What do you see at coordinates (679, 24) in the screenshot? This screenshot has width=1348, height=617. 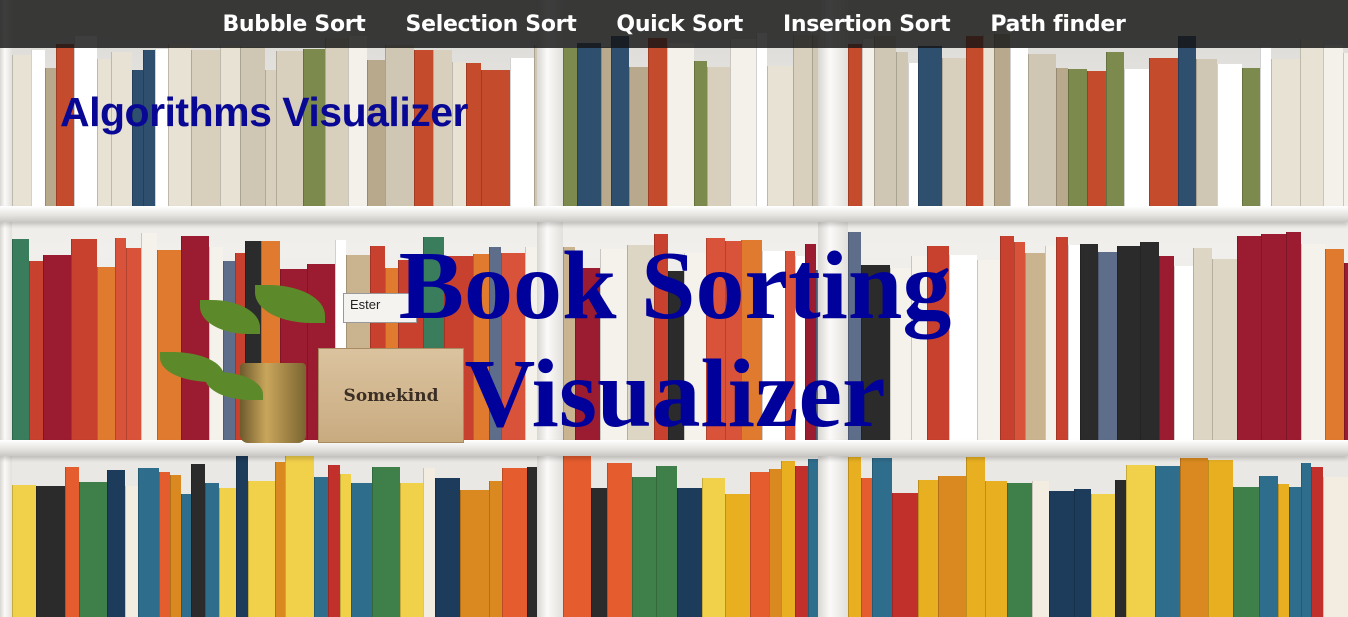 I see `nav-quick-sort: Quick Sort` at bounding box center [679, 24].